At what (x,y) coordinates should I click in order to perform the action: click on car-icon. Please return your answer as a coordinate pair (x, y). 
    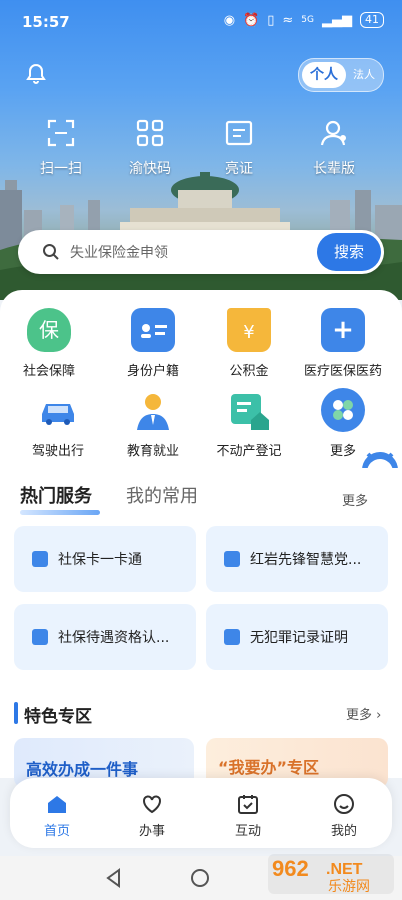
    Looking at the image, I should click on (58, 410).